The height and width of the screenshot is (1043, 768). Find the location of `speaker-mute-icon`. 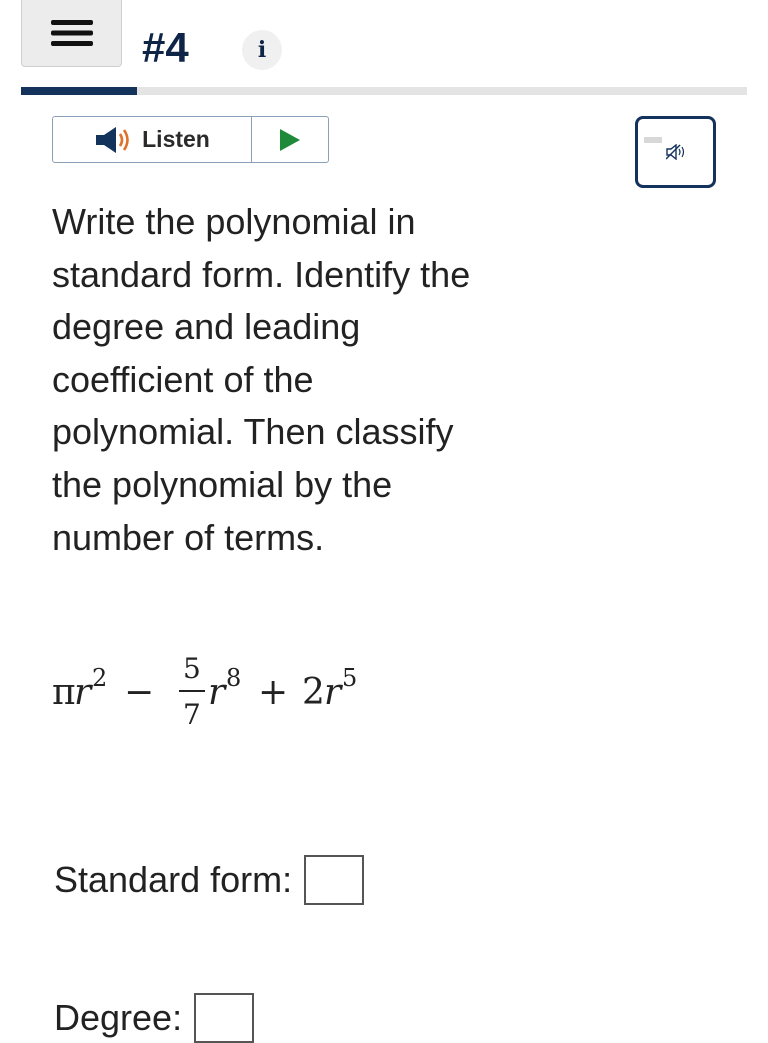

speaker-mute-icon is located at coordinates (674, 152).